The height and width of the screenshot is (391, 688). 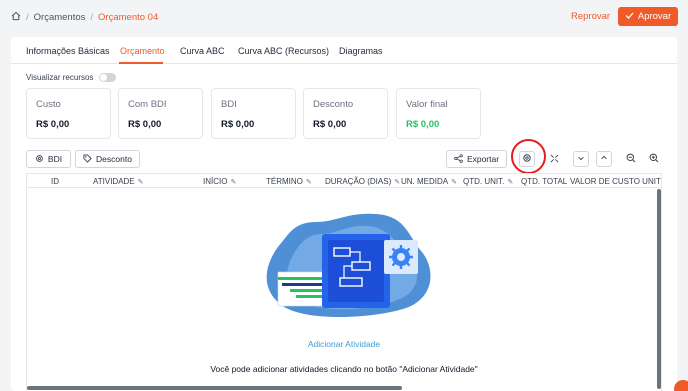 I want to click on collapse-up-button, so click(x=604, y=159).